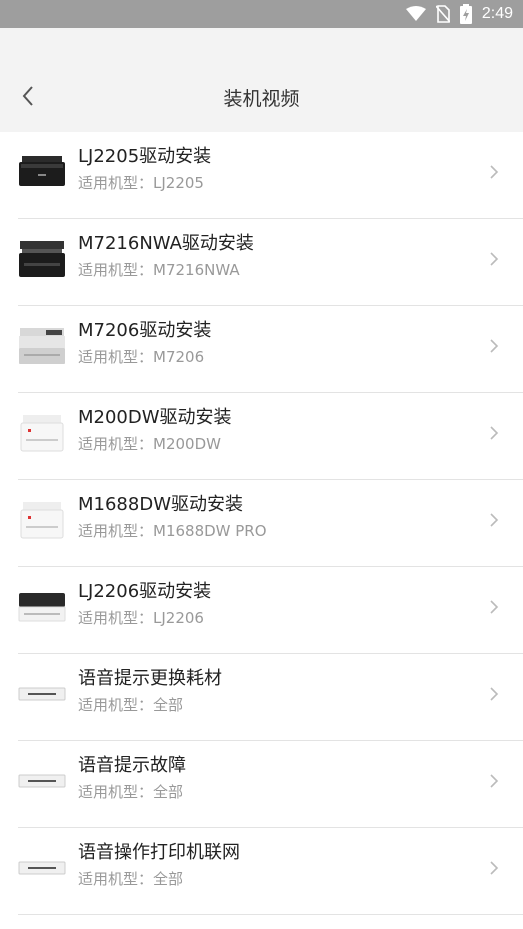 The width and height of the screenshot is (523, 929). What do you see at coordinates (42, 172) in the screenshot?
I see `printer-black-icon` at bounding box center [42, 172].